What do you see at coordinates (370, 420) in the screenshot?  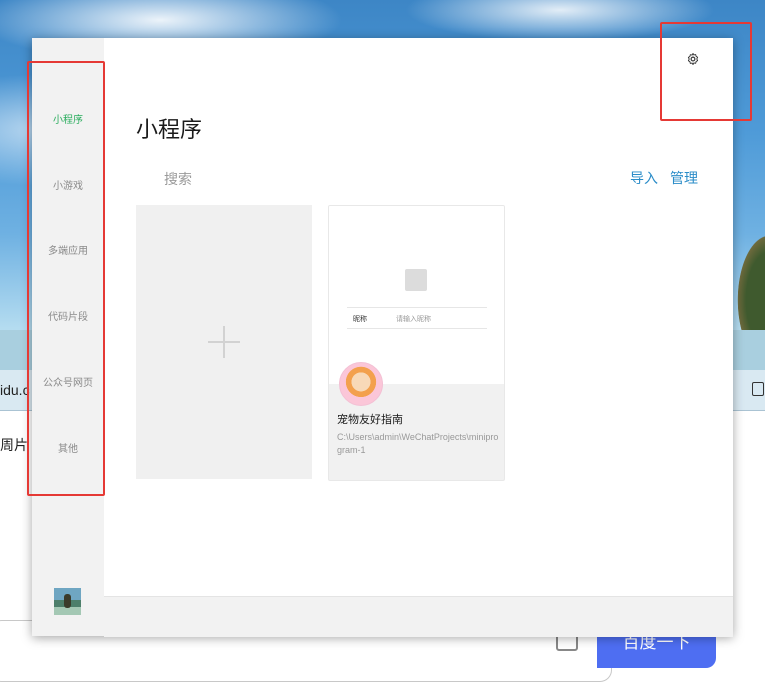 I see `project-name: 宠物友好指南` at bounding box center [370, 420].